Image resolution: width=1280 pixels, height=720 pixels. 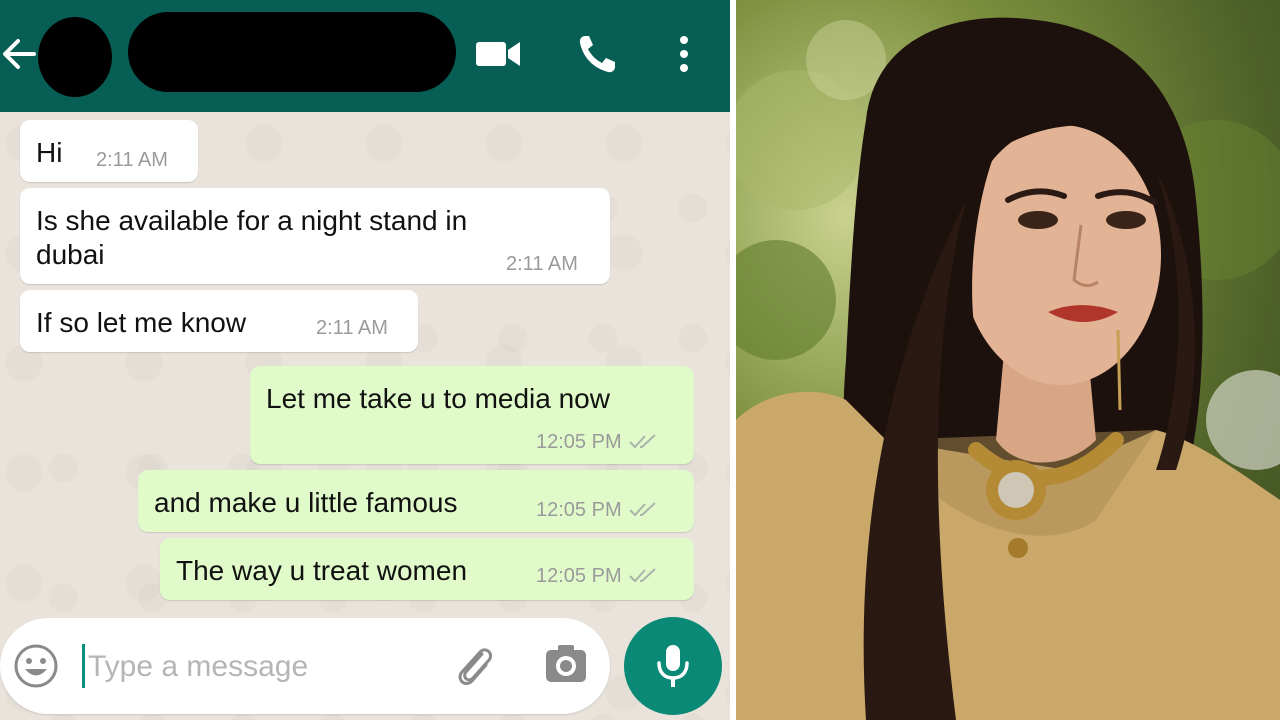 What do you see at coordinates (292, 52) in the screenshot?
I see `contact-name-redacted` at bounding box center [292, 52].